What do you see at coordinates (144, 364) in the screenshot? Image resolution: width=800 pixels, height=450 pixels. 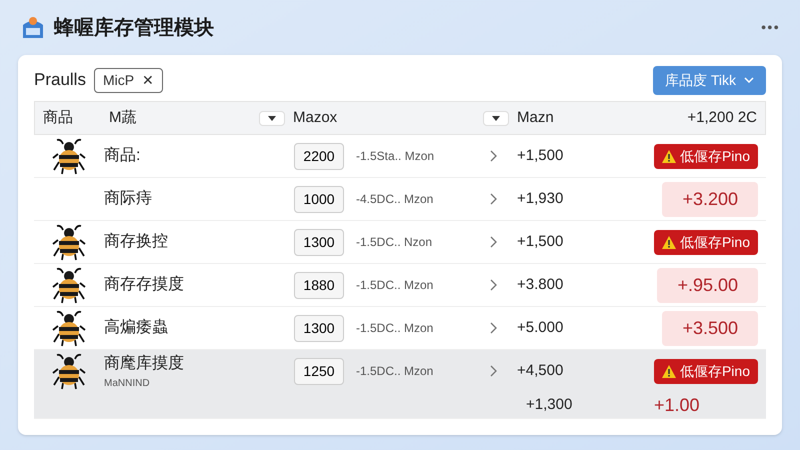 I see `product-name: 商麾库摸度` at bounding box center [144, 364].